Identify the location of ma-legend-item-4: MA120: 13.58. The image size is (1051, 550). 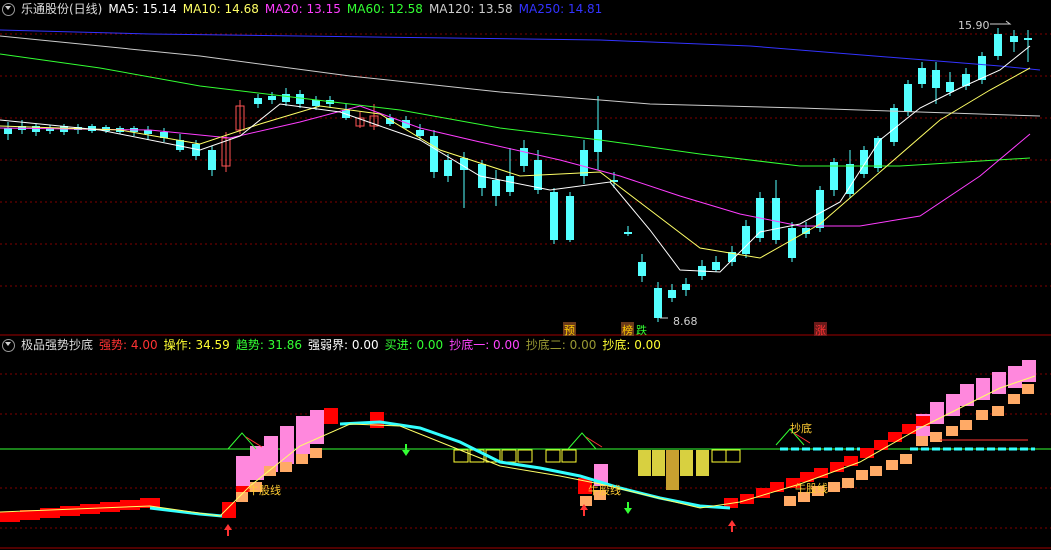
(470, 9).